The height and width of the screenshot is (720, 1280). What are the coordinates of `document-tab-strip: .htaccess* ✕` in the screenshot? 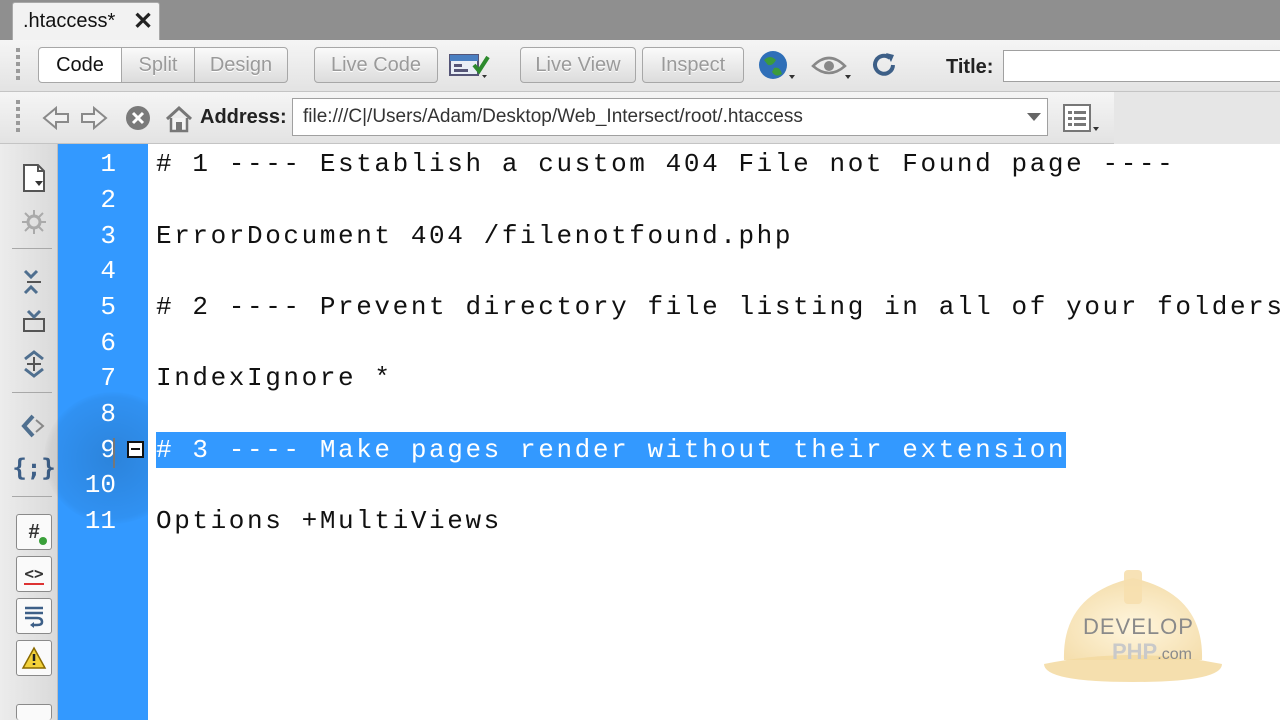 It's located at (640, 20).